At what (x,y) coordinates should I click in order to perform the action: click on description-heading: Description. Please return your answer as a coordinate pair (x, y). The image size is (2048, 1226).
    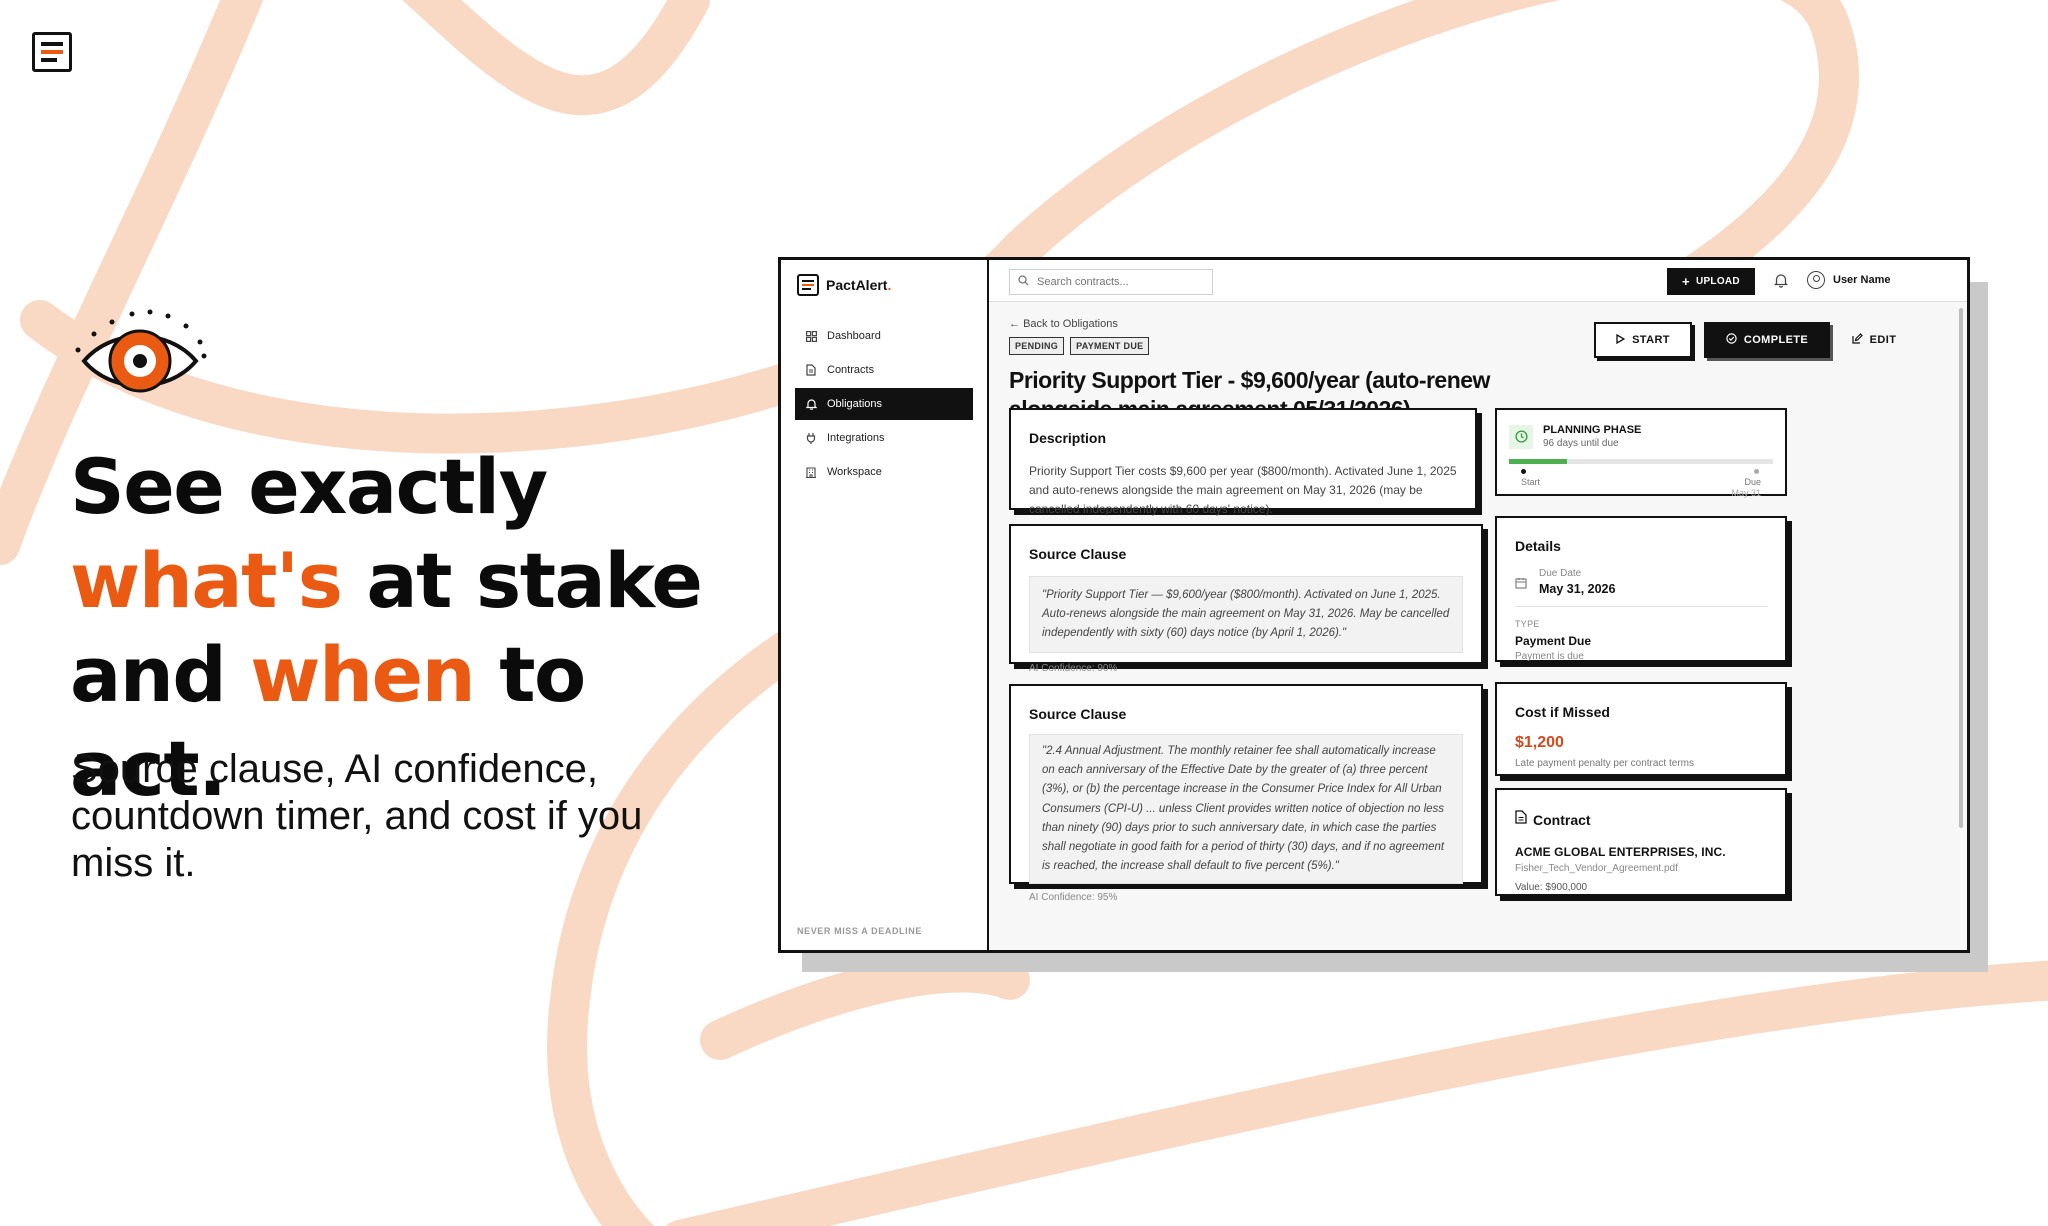
    Looking at the image, I should click on (1068, 438).